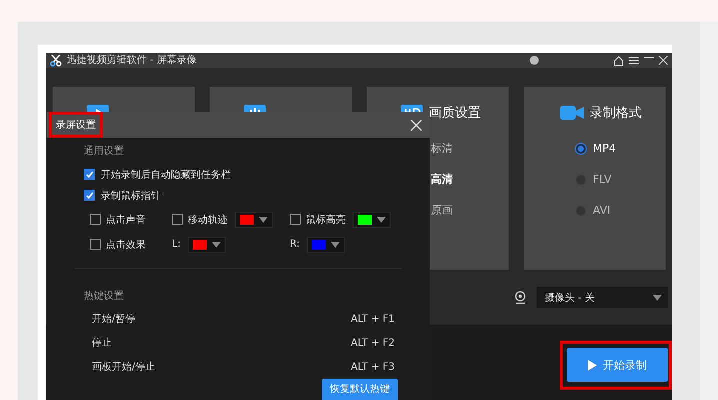 The width and height of the screenshot is (718, 400). I want to click on section-heading: 热键设置, so click(104, 296).